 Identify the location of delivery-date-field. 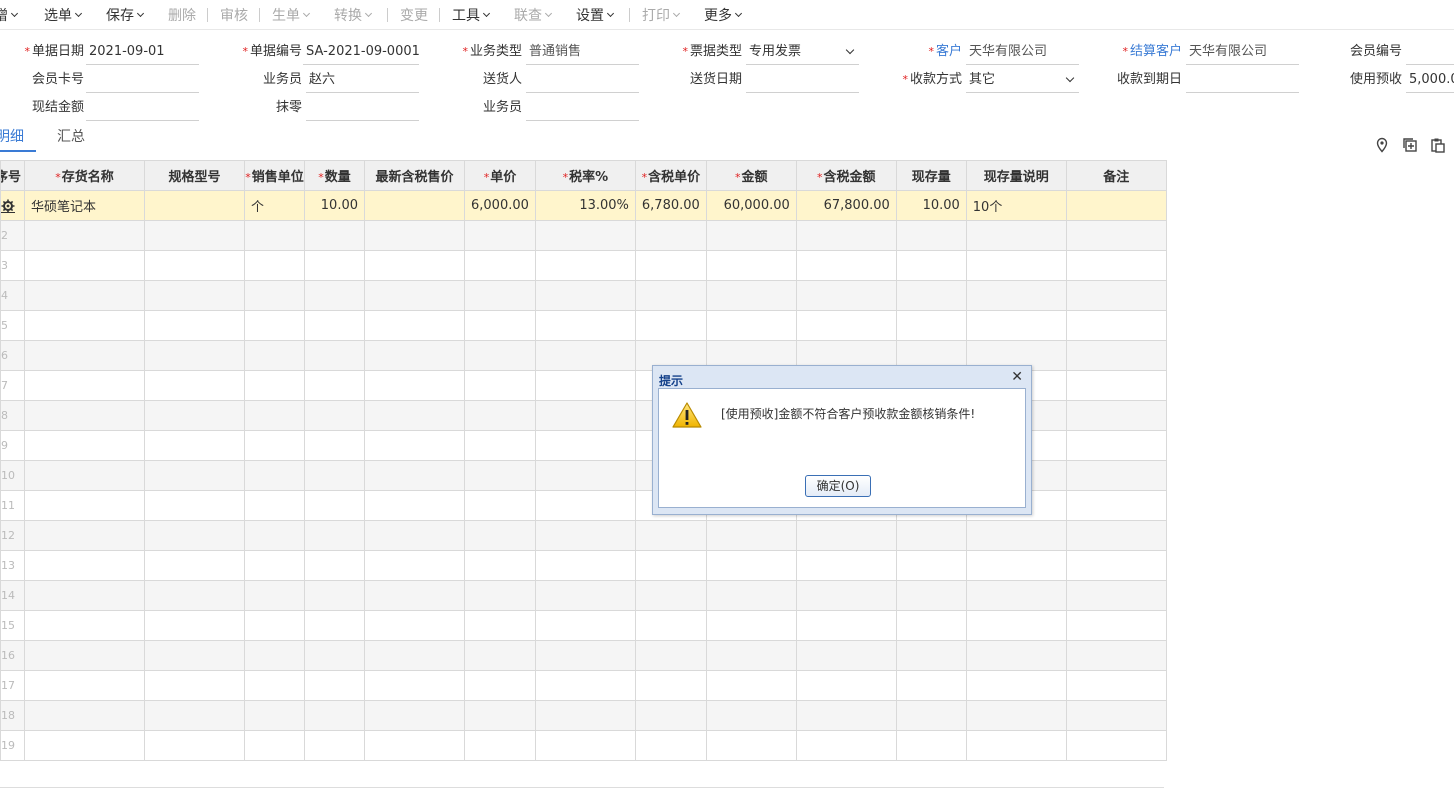
(802, 80).